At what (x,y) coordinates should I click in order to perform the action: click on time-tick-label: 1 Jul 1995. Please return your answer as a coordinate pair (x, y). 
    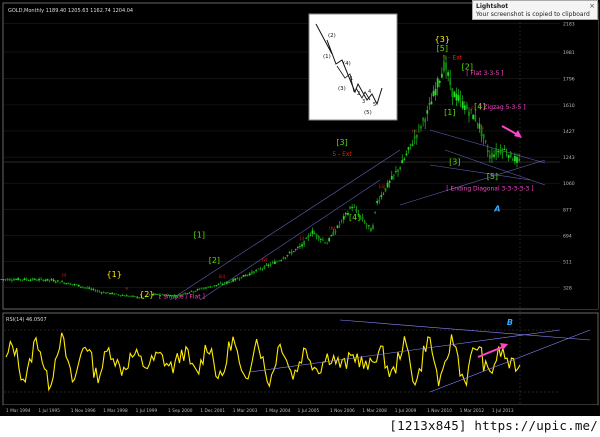
    Looking at the image, I should click on (49, 411).